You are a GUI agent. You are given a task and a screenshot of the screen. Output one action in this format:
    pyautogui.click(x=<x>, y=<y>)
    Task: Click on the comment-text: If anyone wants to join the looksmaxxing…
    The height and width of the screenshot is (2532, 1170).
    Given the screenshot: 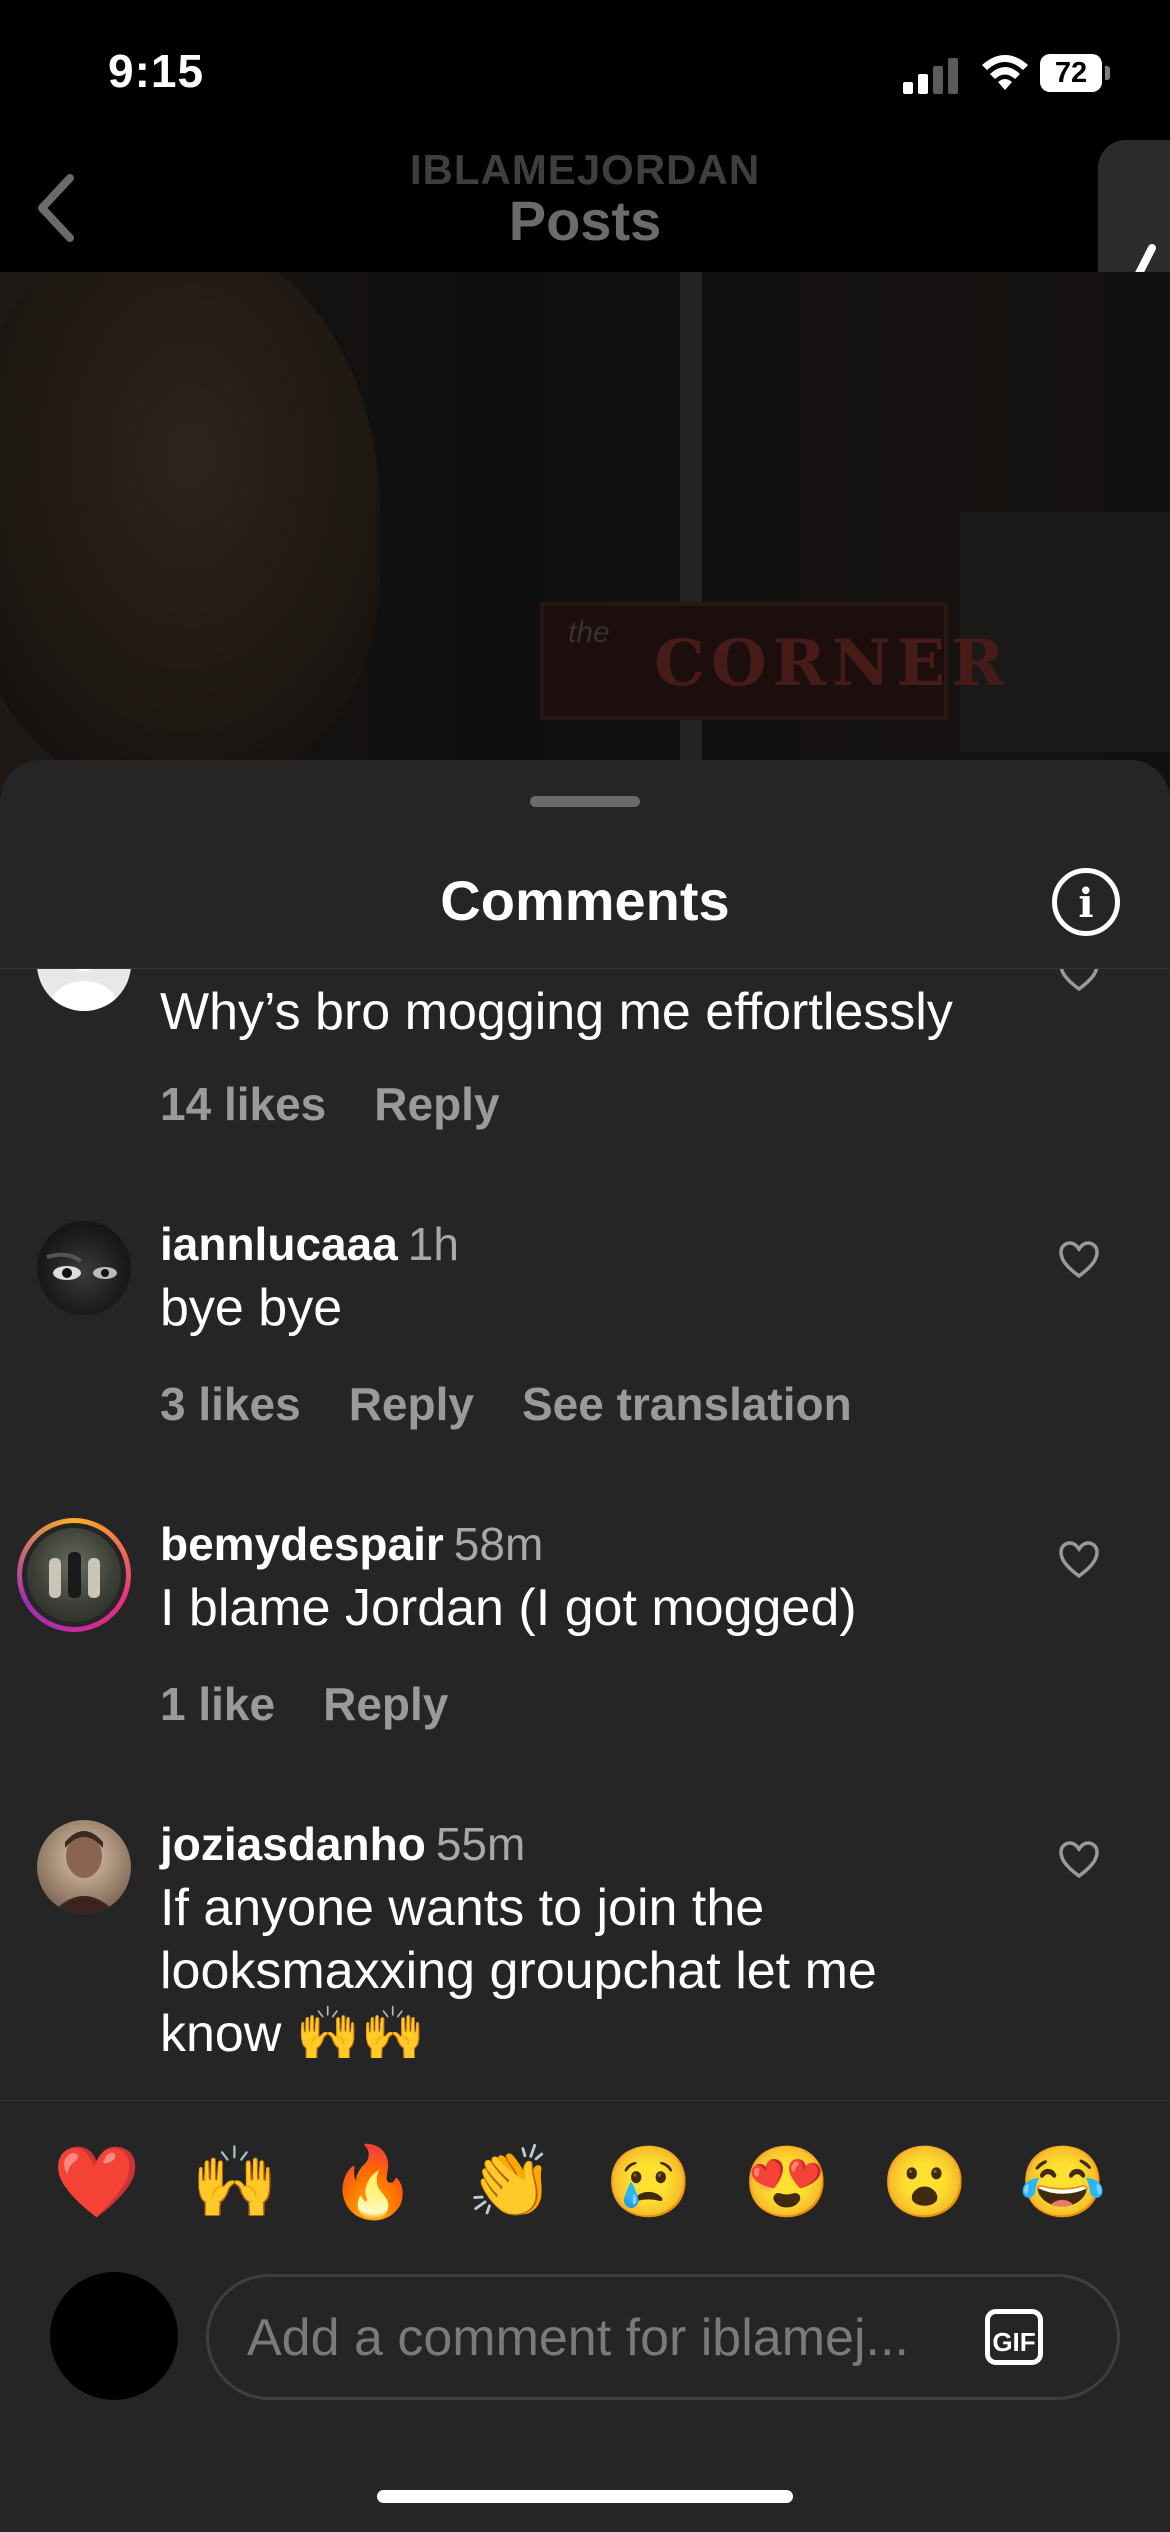 What is the action you would take?
    pyautogui.click(x=518, y=1971)
    